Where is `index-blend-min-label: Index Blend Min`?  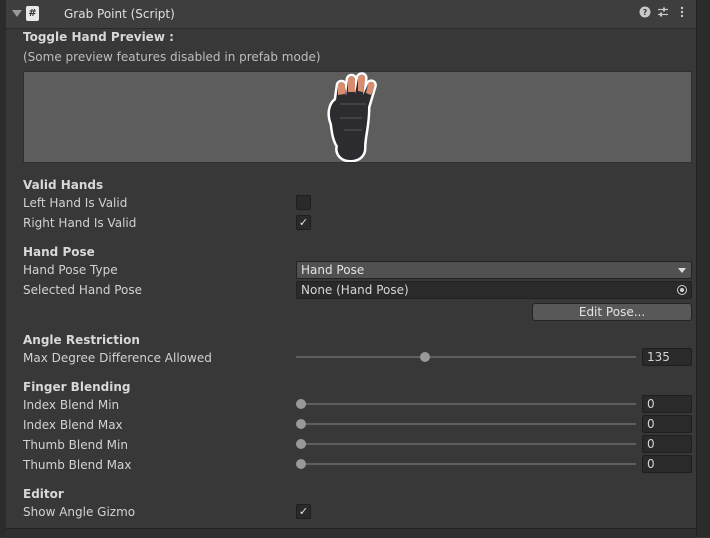 index-blend-min-label: Index Blend Min is located at coordinates (71, 405).